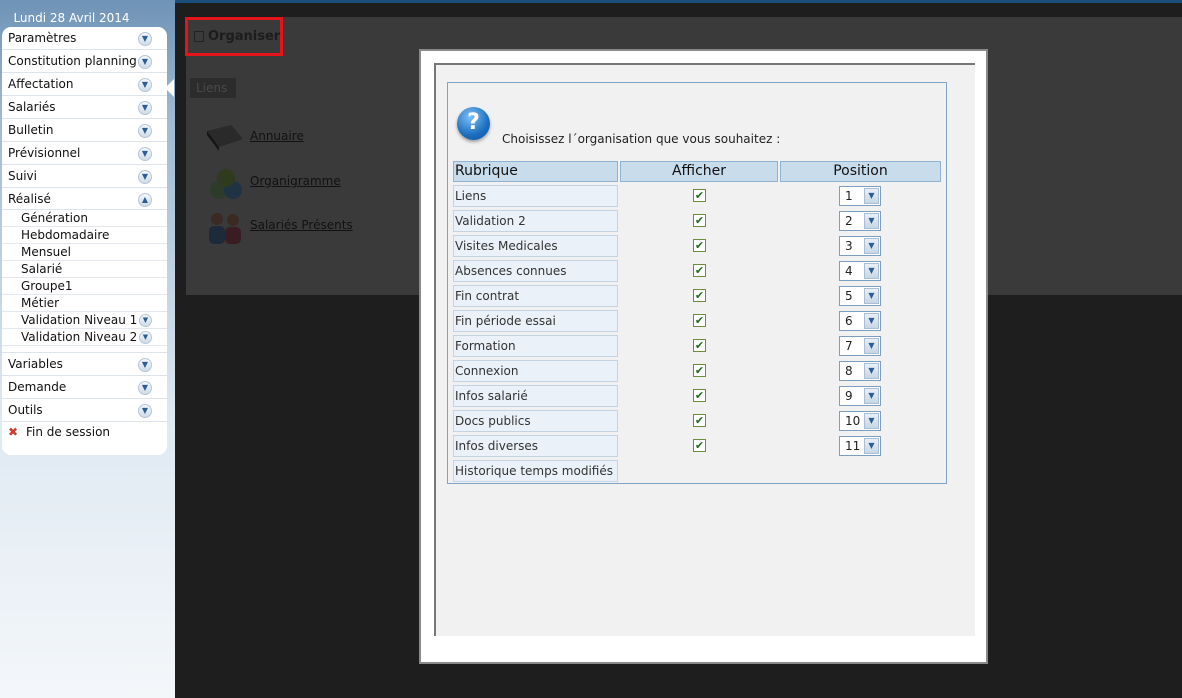  Describe the element at coordinates (244, 36) in the screenshot. I see `tab-organiser-label: Organiser` at that location.